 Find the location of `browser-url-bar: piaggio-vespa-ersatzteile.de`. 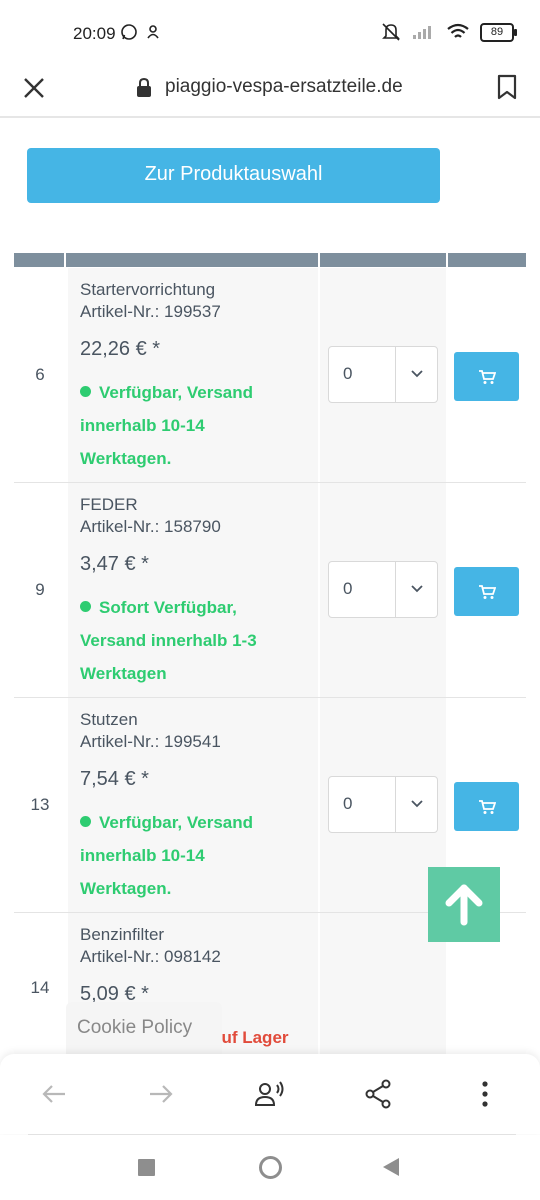

browser-url-bar: piaggio-vespa-ersatzteile.de is located at coordinates (270, 91).